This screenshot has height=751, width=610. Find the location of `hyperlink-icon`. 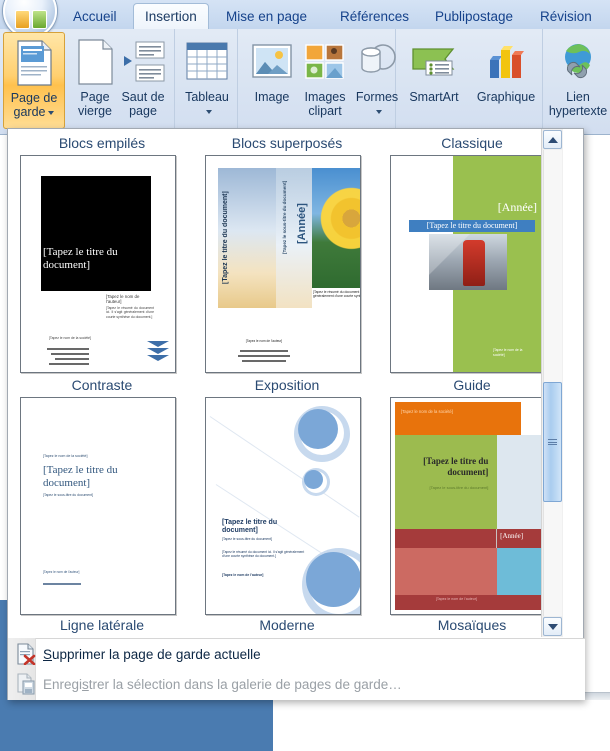

hyperlink-icon is located at coordinates (578, 62).